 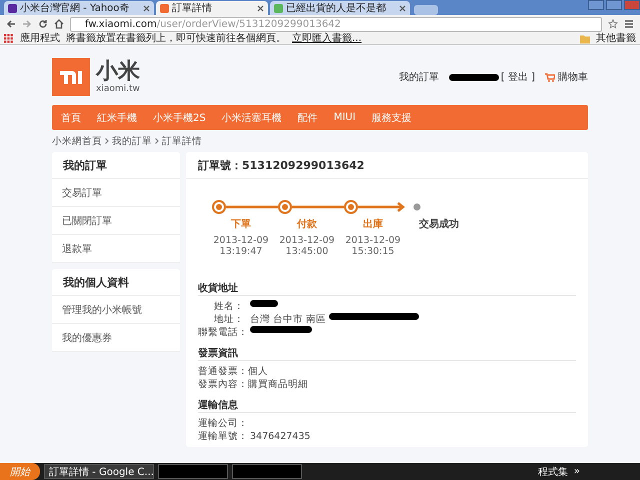 I want to click on step-label: 交易成功, so click(x=439, y=224).